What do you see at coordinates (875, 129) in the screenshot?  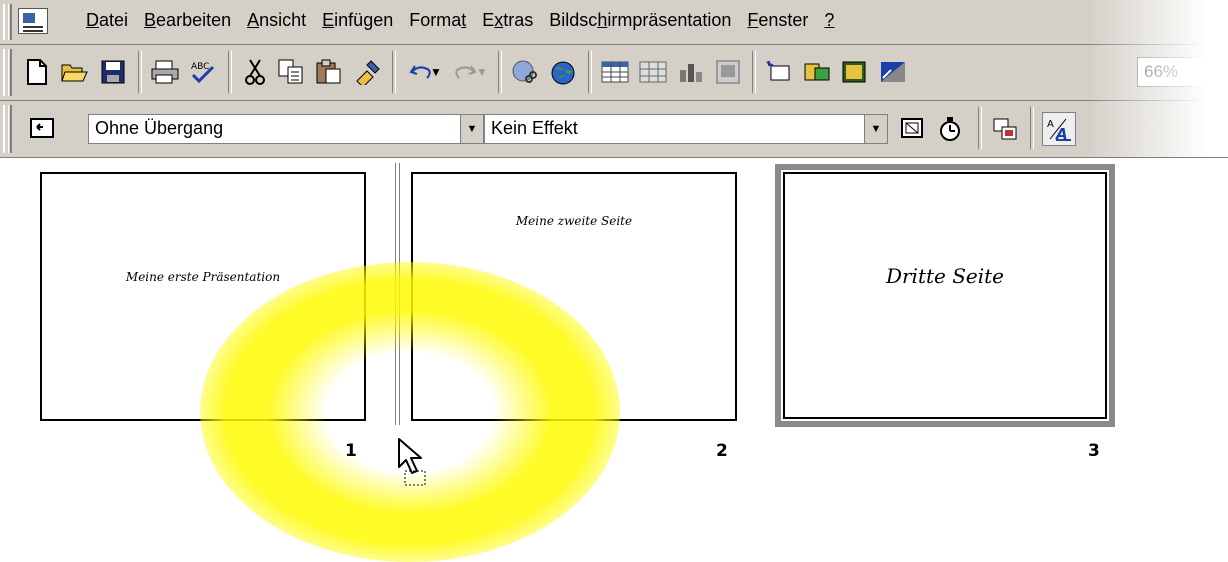 I see `effect-dropdown-icon: ▼` at bounding box center [875, 129].